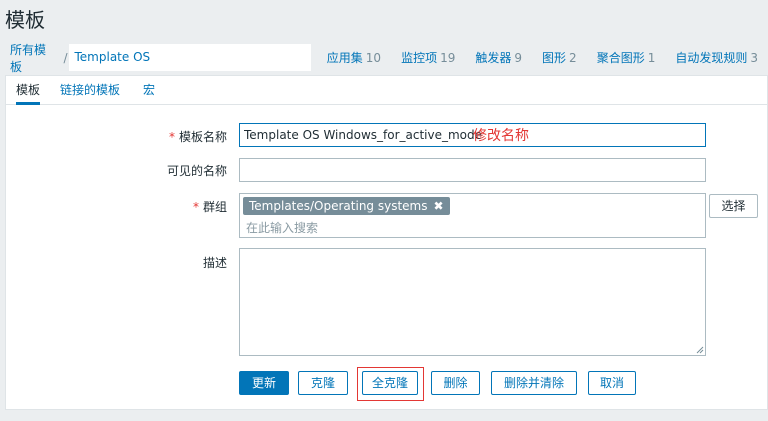  Describe the element at coordinates (338, 206) in the screenshot. I see `group-chip-label: Templates/Operating systems` at that location.